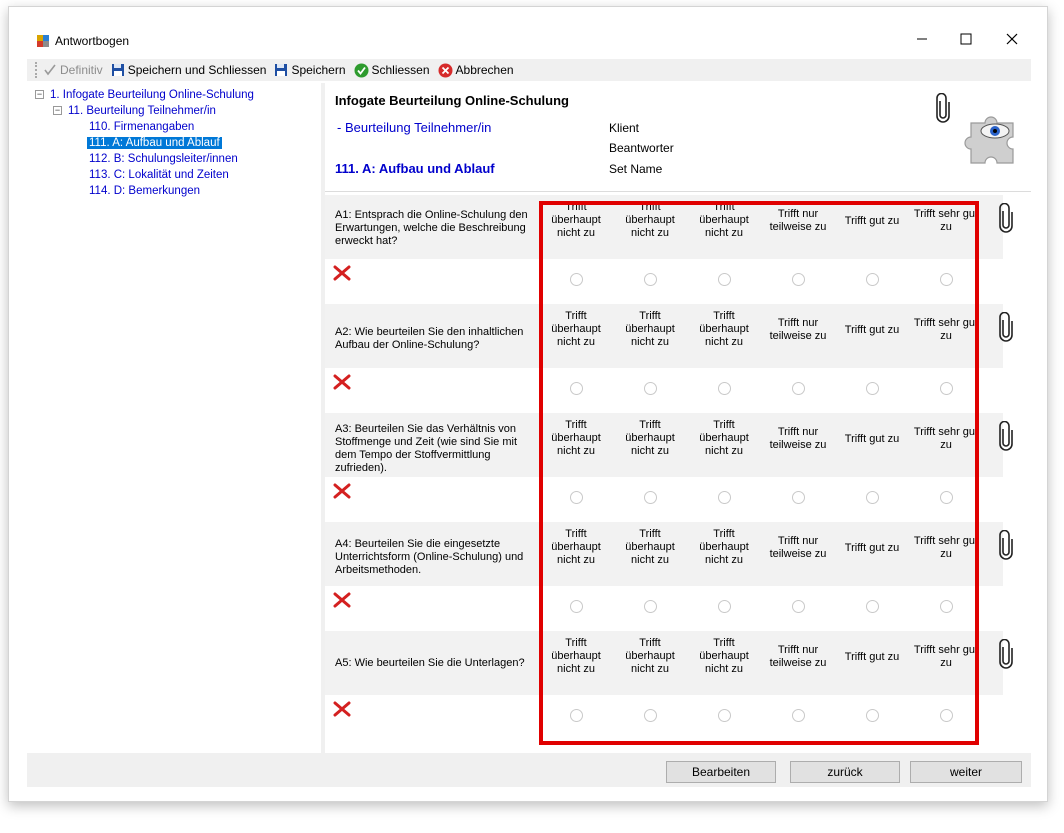  I want to click on toolbar-grip, so click(37, 70).